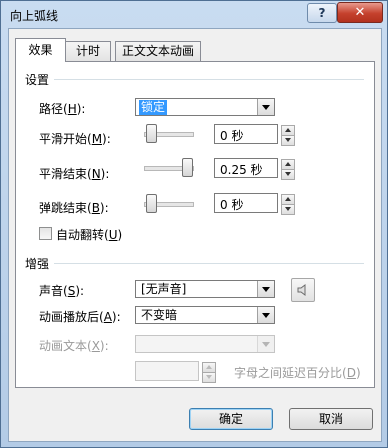 The image size is (388, 448). I want to click on auto-reverse-label: 自动翻转(U), so click(89, 234).